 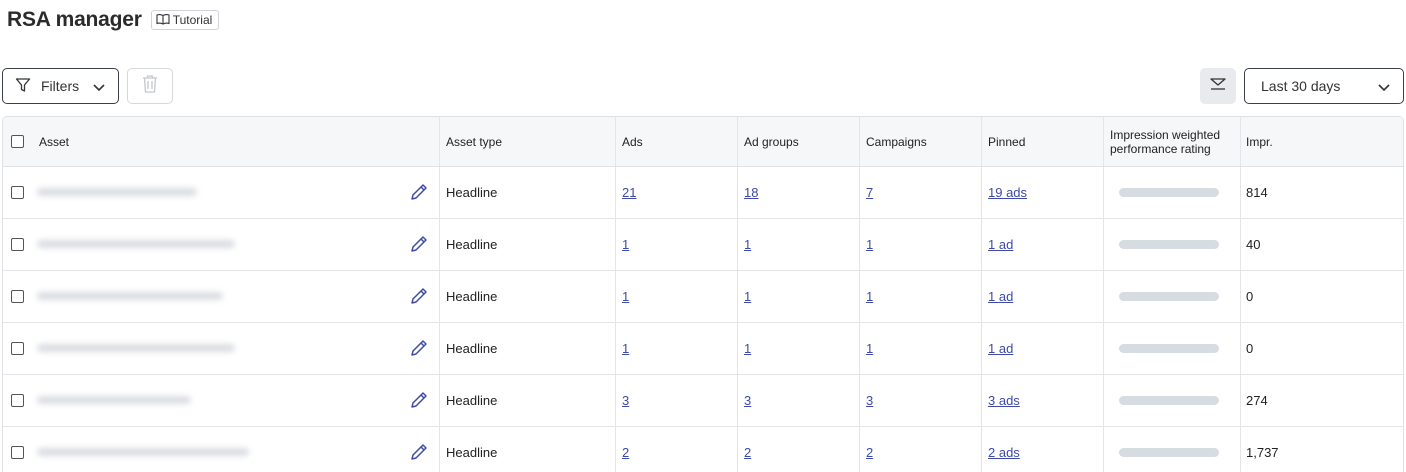 I want to click on ads-cell: 1, so click(x=677, y=244).